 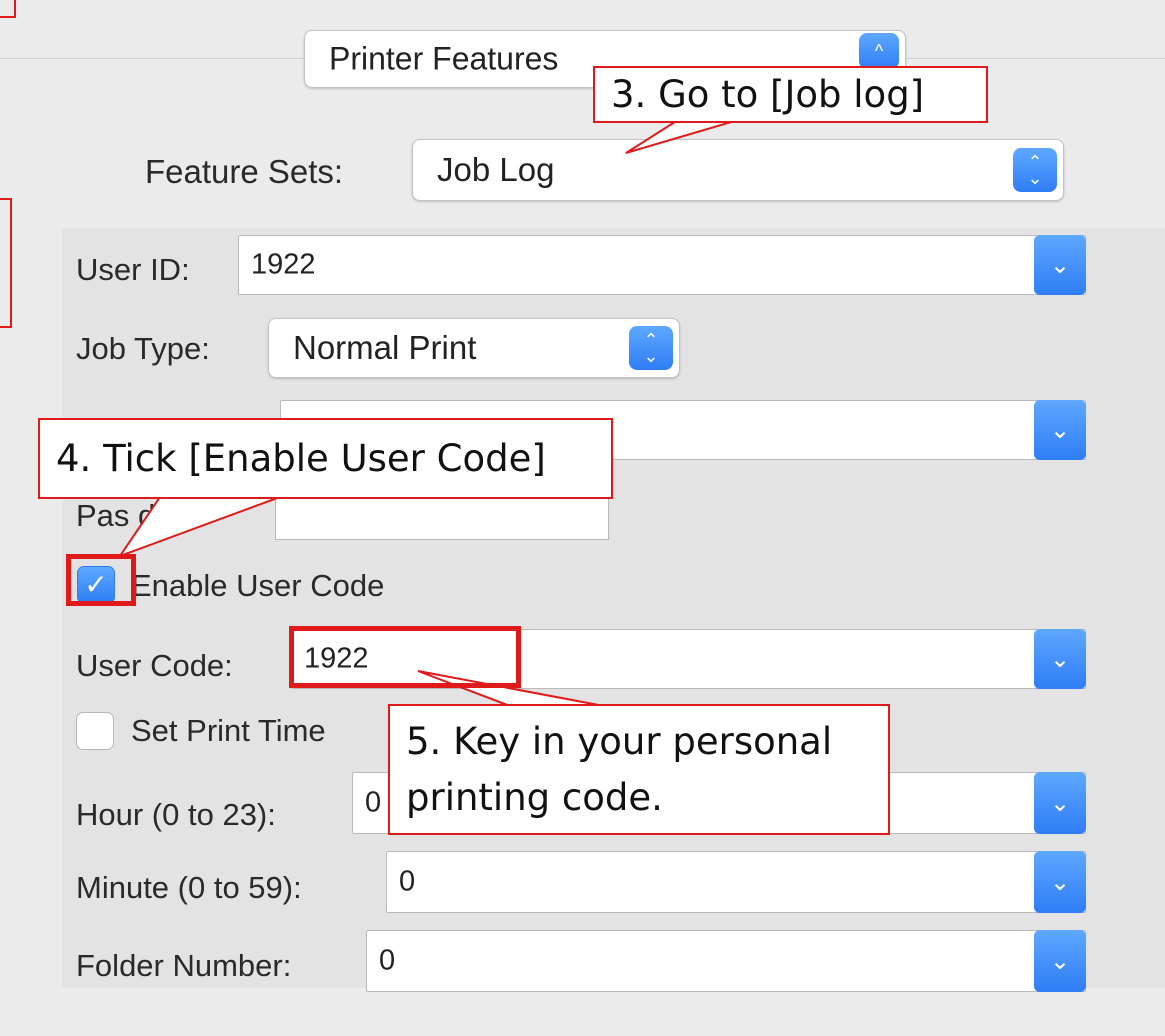 I want to click on callout-step-3-text: 3. Go to [Job log], so click(x=768, y=94).